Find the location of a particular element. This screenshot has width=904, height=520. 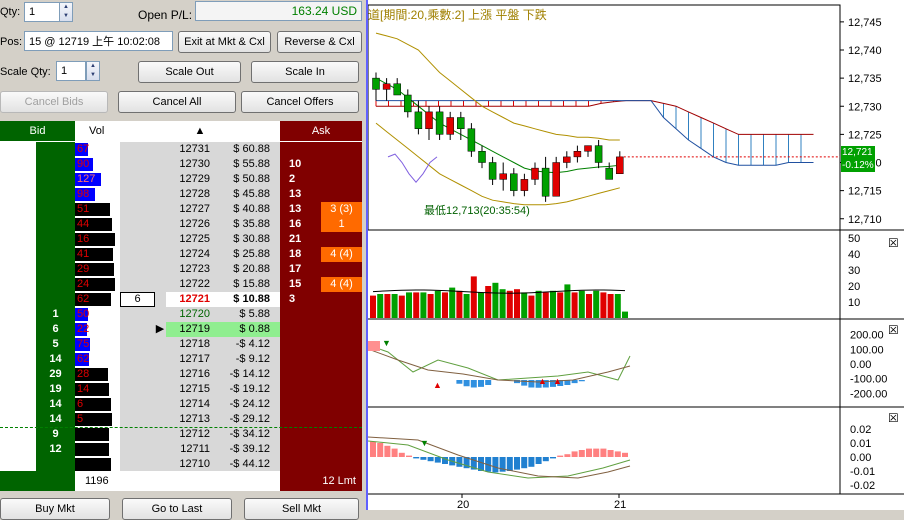

bid-cell: 19 is located at coordinates (55, 389).